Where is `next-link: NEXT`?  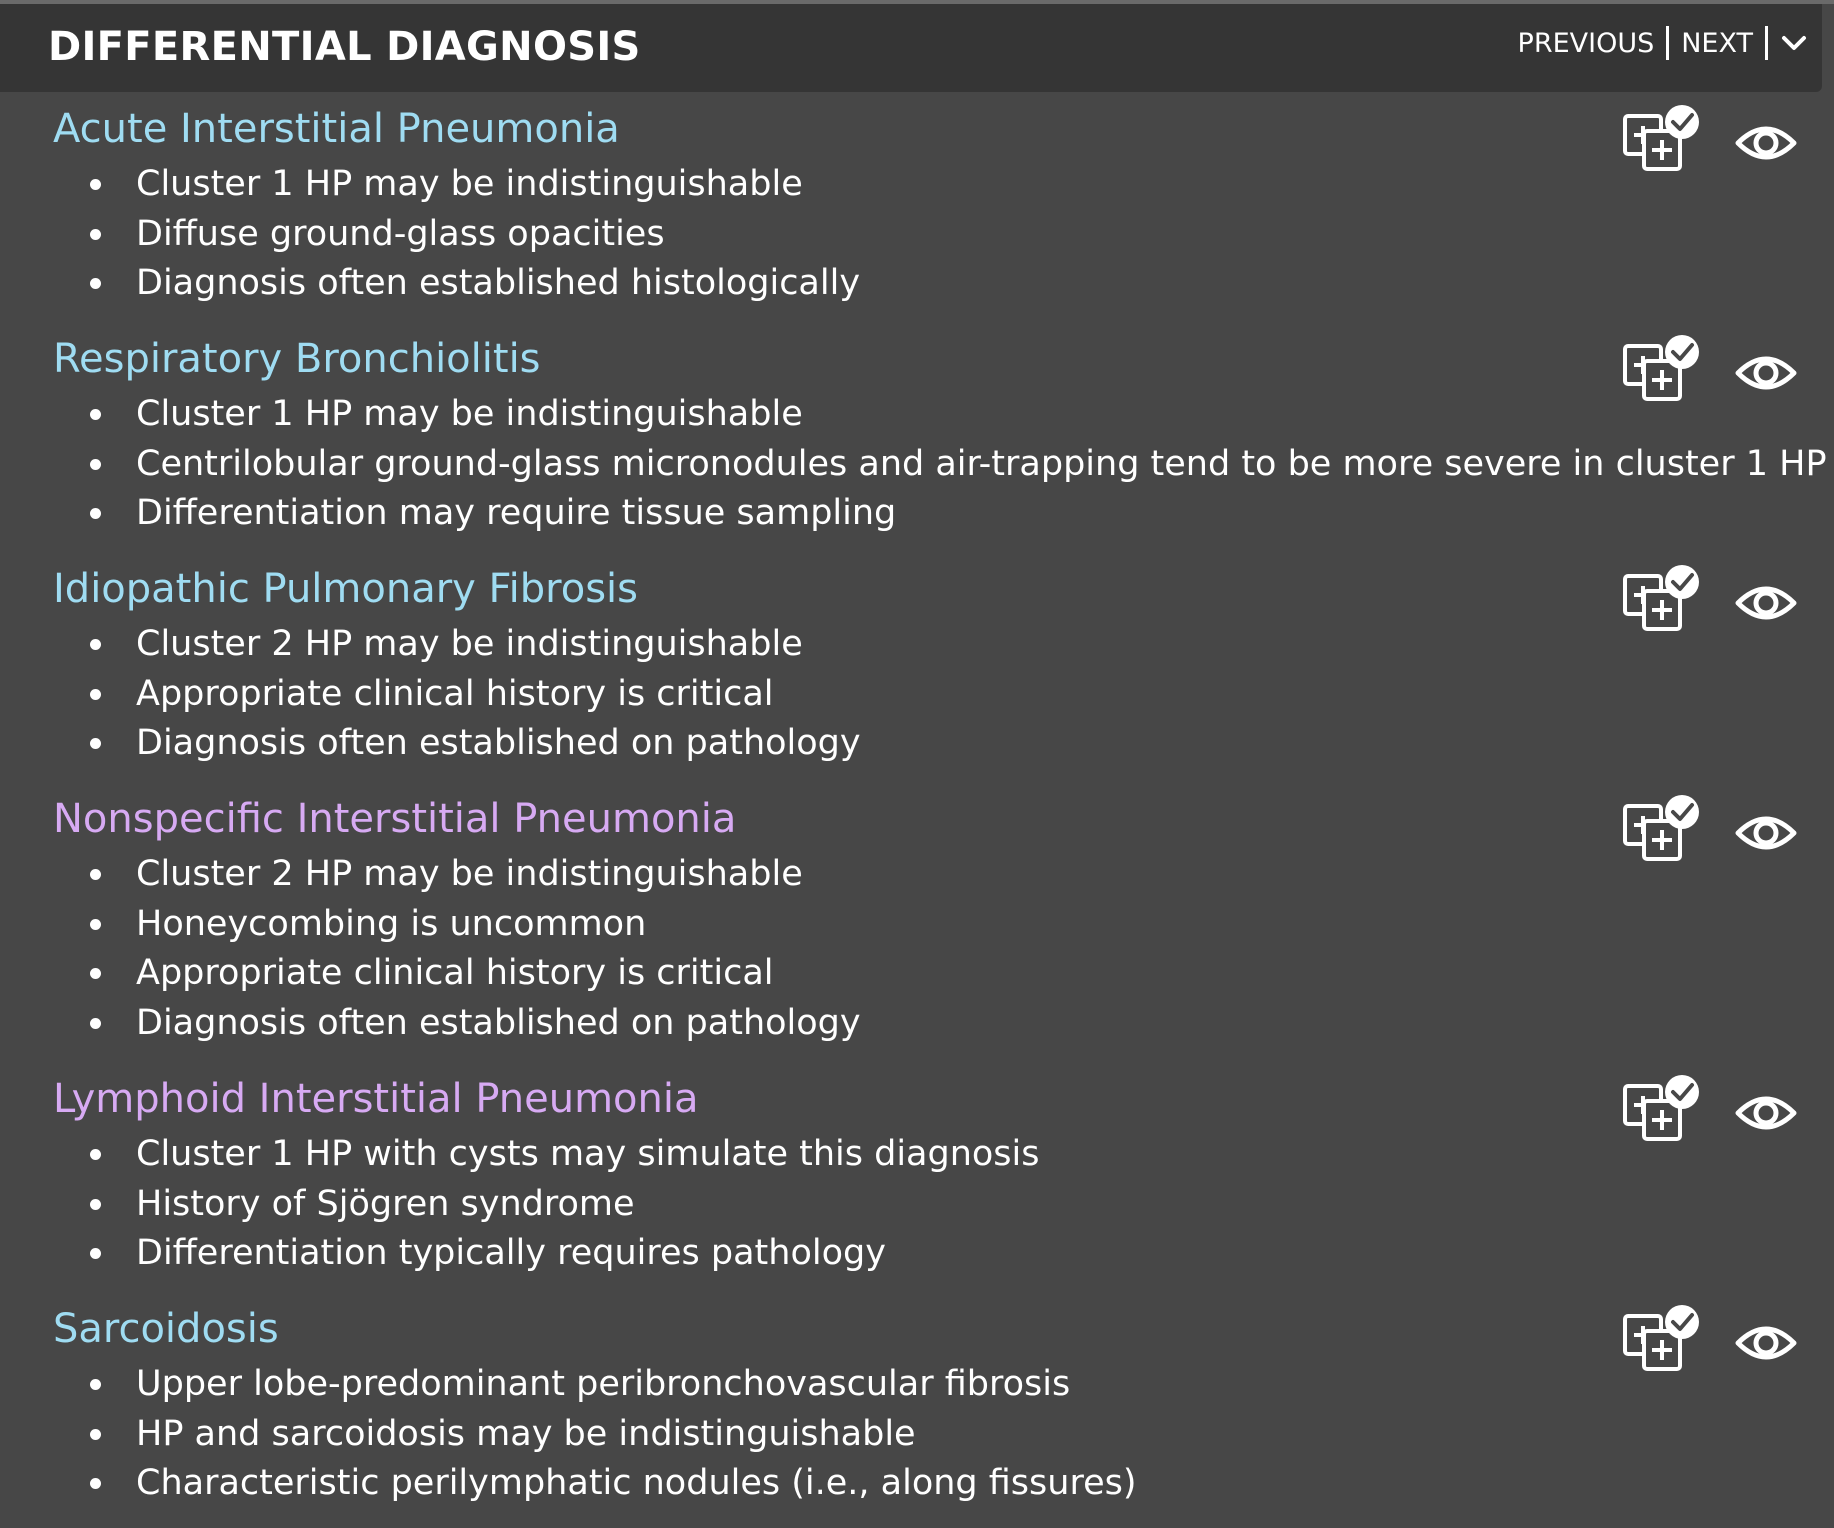 next-link: NEXT is located at coordinates (1717, 43).